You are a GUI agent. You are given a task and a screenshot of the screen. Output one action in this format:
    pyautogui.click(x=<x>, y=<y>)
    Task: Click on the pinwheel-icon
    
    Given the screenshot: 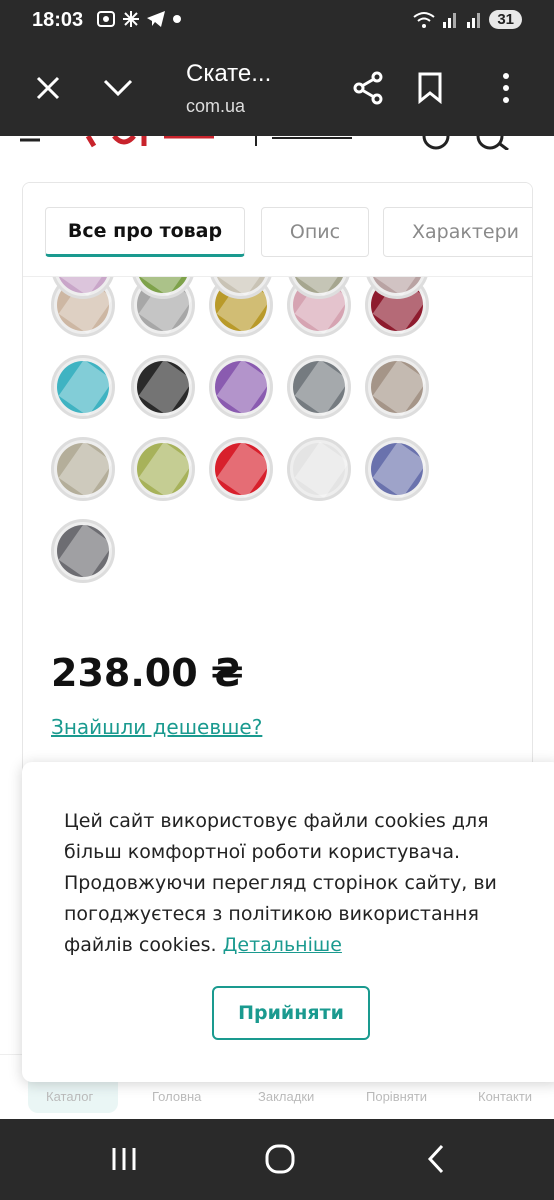 What is the action you would take?
    pyautogui.click(x=131, y=19)
    